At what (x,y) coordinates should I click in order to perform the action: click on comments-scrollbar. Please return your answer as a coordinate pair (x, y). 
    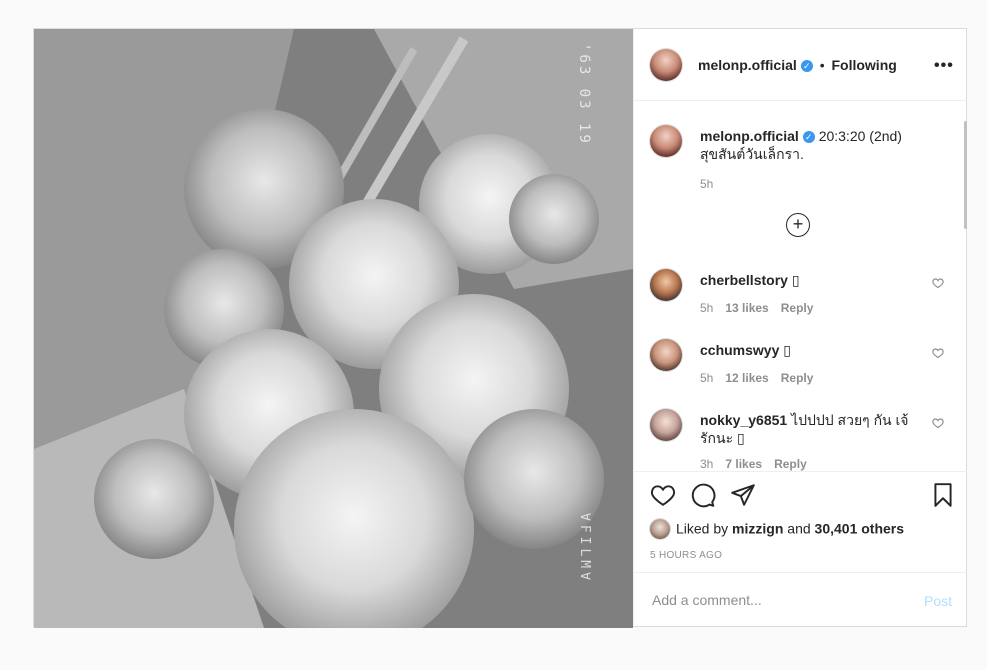
    Looking at the image, I should click on (965, 175).